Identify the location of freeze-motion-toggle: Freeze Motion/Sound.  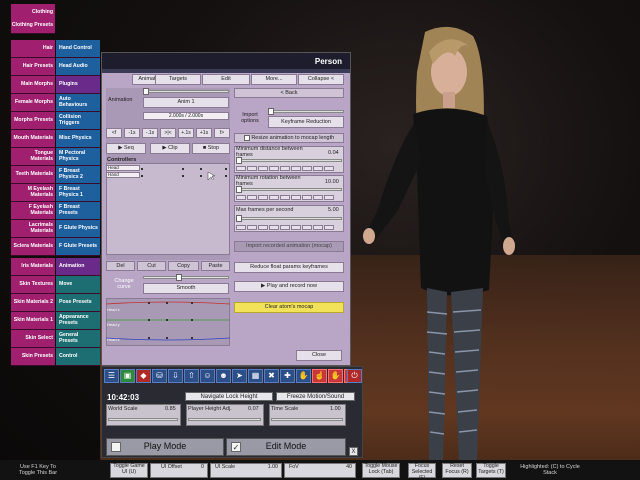
(315, 396).